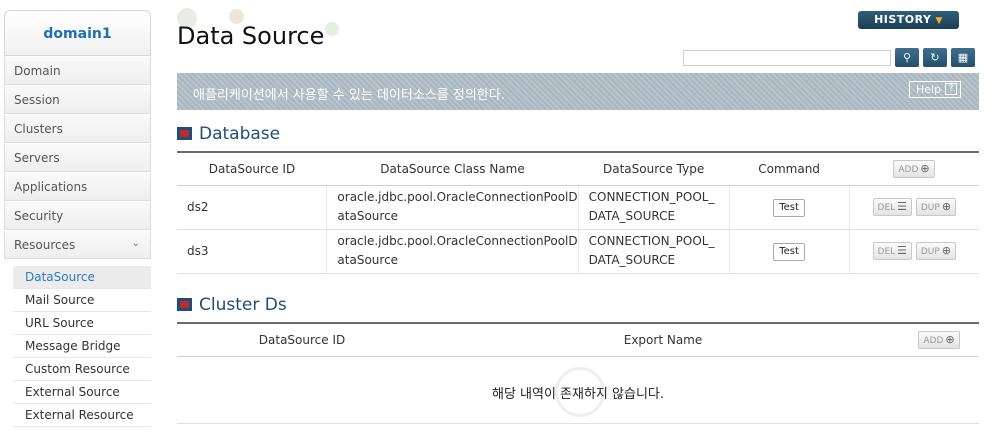 This screenshot has width=990, height=436. What do you see at coordinates (77, 100) in the screenshot?
I see `sidebar-item-session: Session` at bounding box center [77, 100].